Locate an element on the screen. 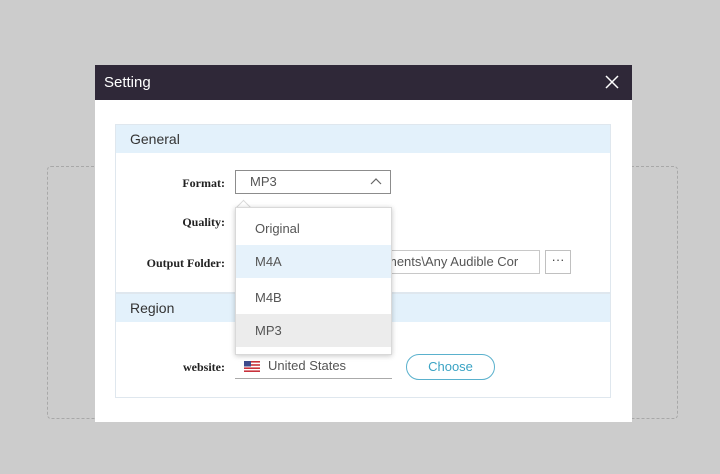  format-select-value: MP3 is located at coordinates (263, 181).